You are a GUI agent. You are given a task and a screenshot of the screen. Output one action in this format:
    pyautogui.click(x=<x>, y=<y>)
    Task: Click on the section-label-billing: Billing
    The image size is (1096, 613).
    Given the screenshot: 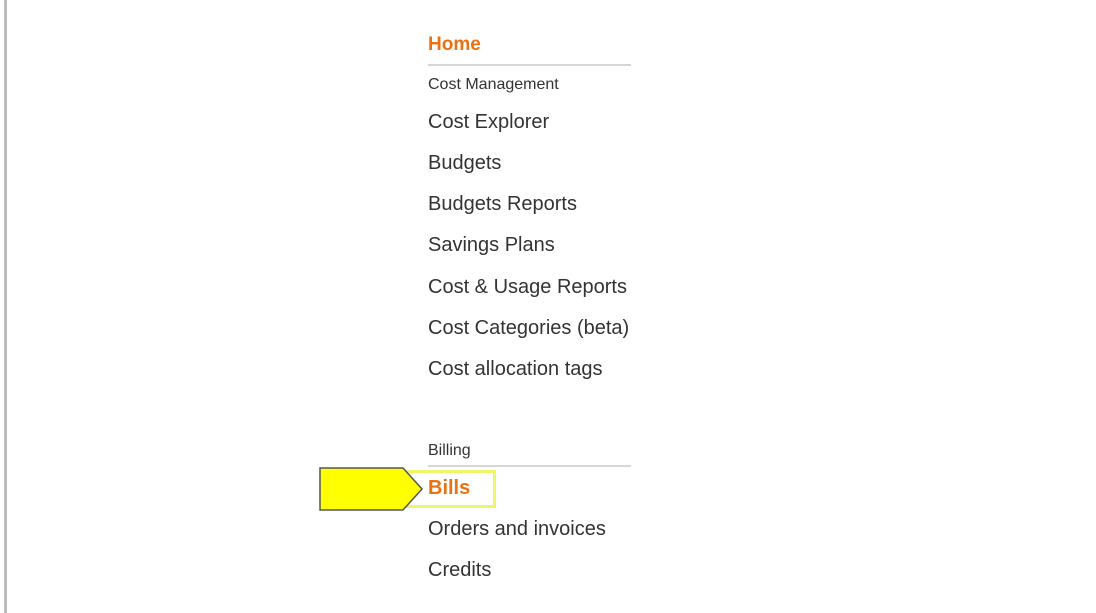 What is the action you would take?
    pyautogui.click(x=449, y=450)
    